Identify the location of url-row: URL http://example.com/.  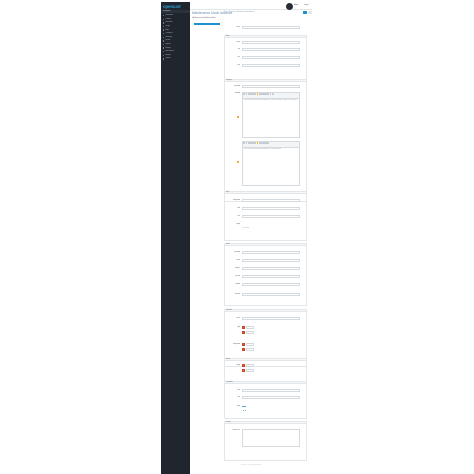
(265, 57).